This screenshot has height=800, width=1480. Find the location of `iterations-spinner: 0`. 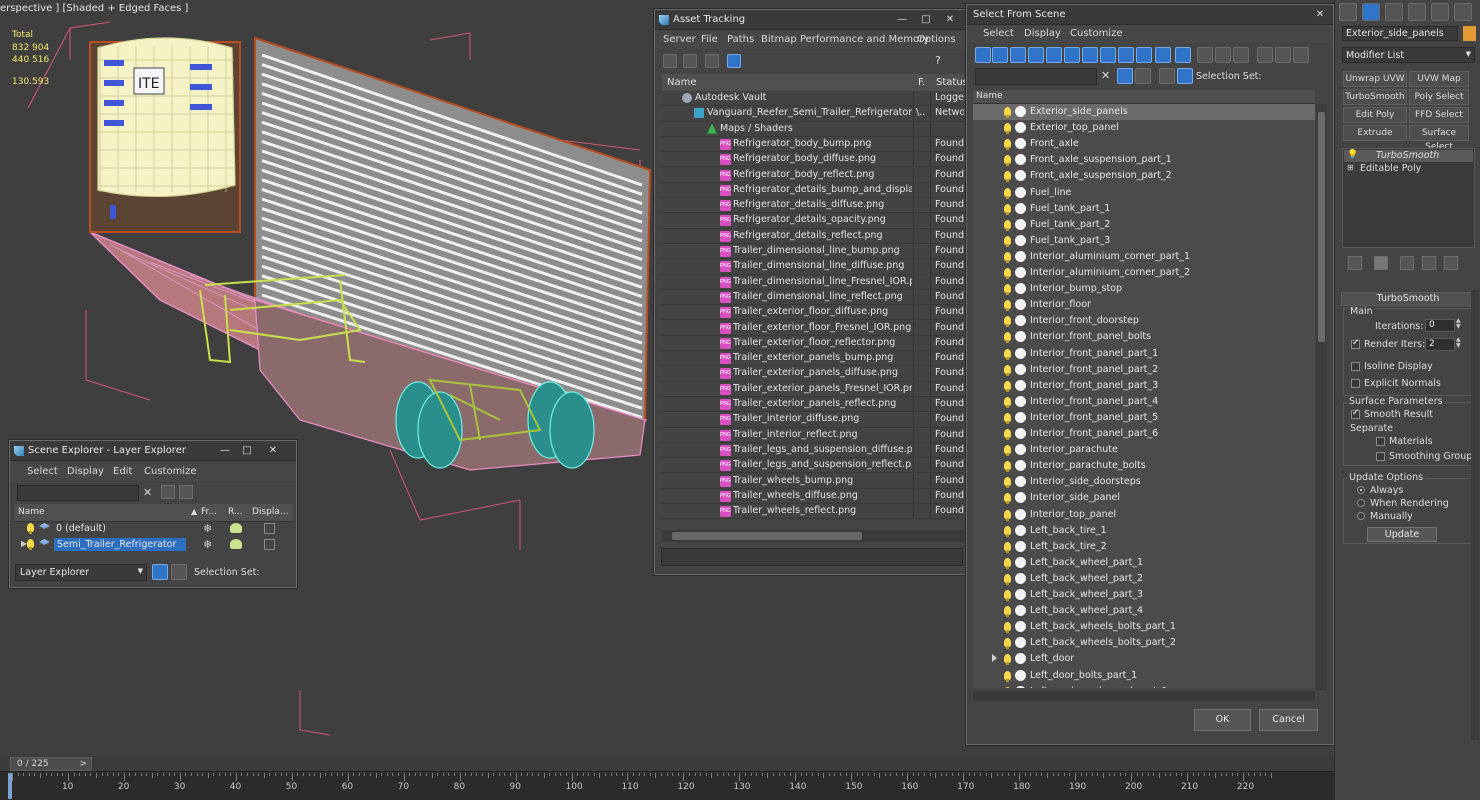

iterations-spinner: 0 is located at coordinates (1440, 325).